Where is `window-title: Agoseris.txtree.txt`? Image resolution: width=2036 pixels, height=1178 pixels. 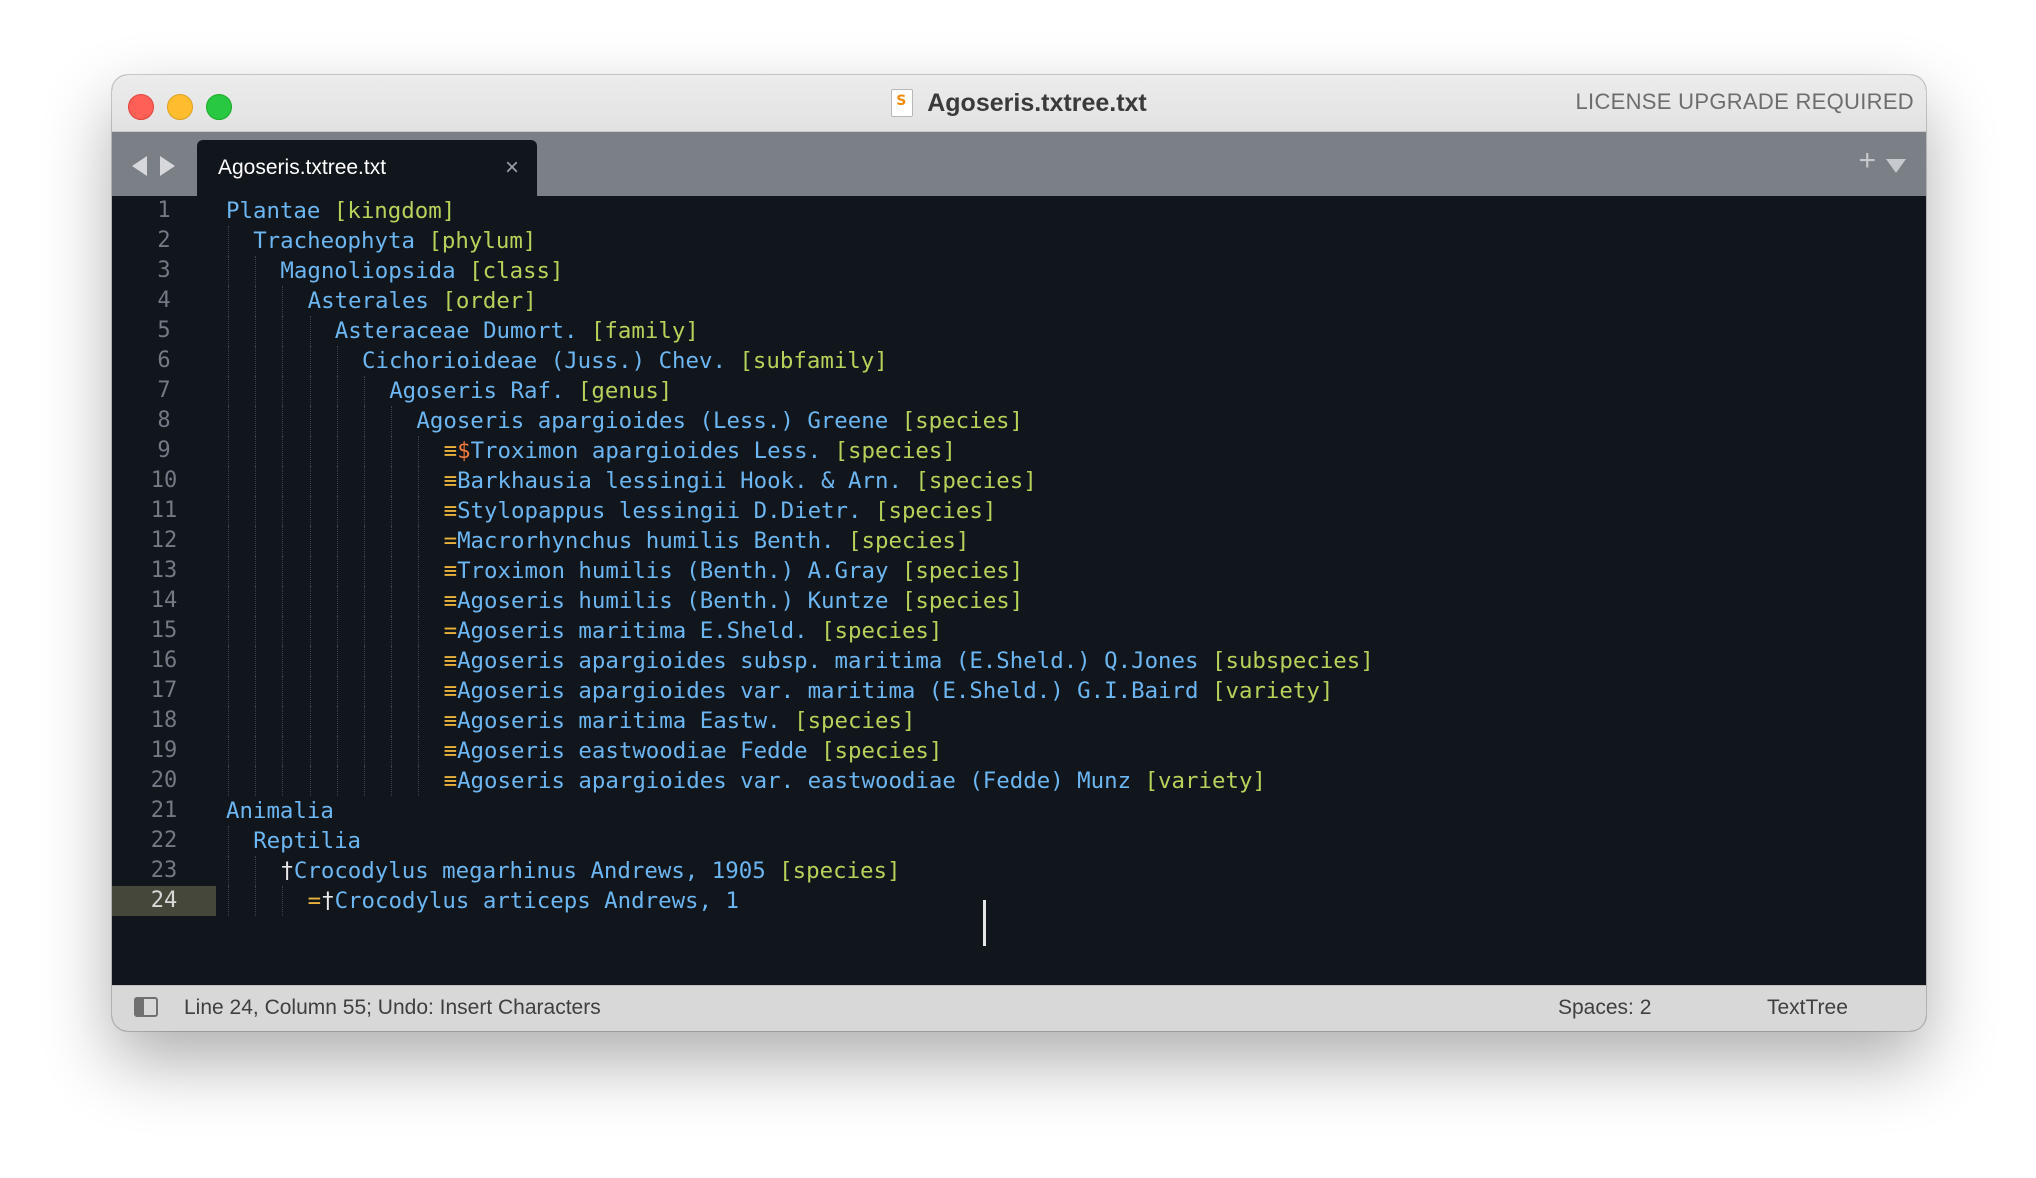 window-title: Agoseris.txtree.txt is located at coordinates (1037, 102).